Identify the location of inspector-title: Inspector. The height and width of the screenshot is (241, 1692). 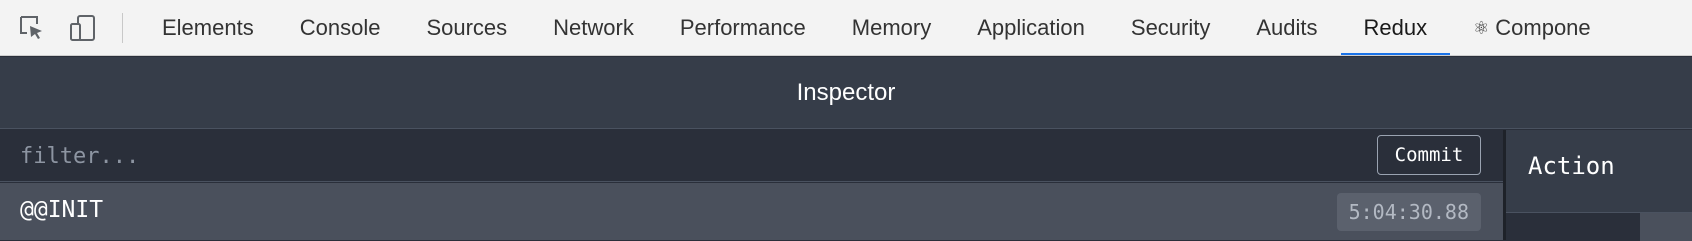
(846, 92).